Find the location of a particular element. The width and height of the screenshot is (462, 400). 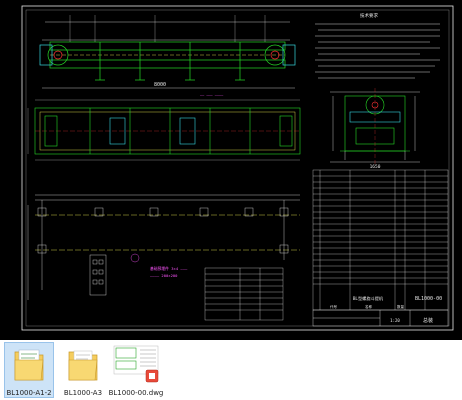

svg-text: 基础预埋件 3×4 ——— is located at coordinates (169, 268).